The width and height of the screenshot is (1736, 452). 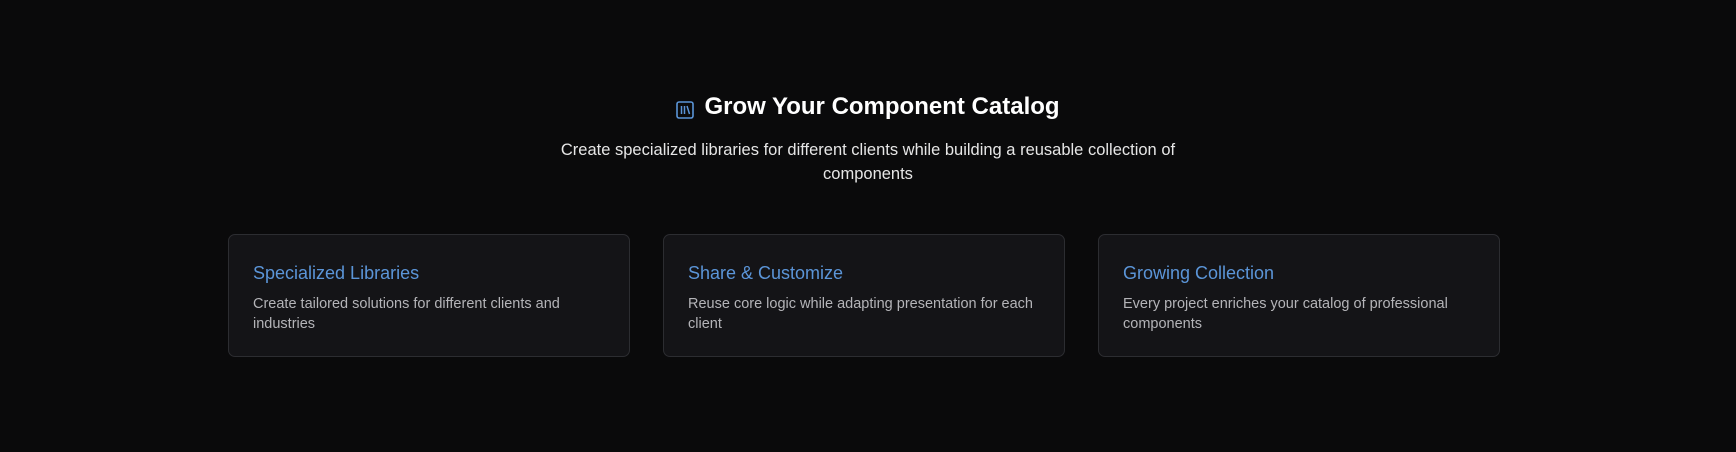 I want to click on section-title: Grow Your Component Catalog, so click(x=882, y=106).